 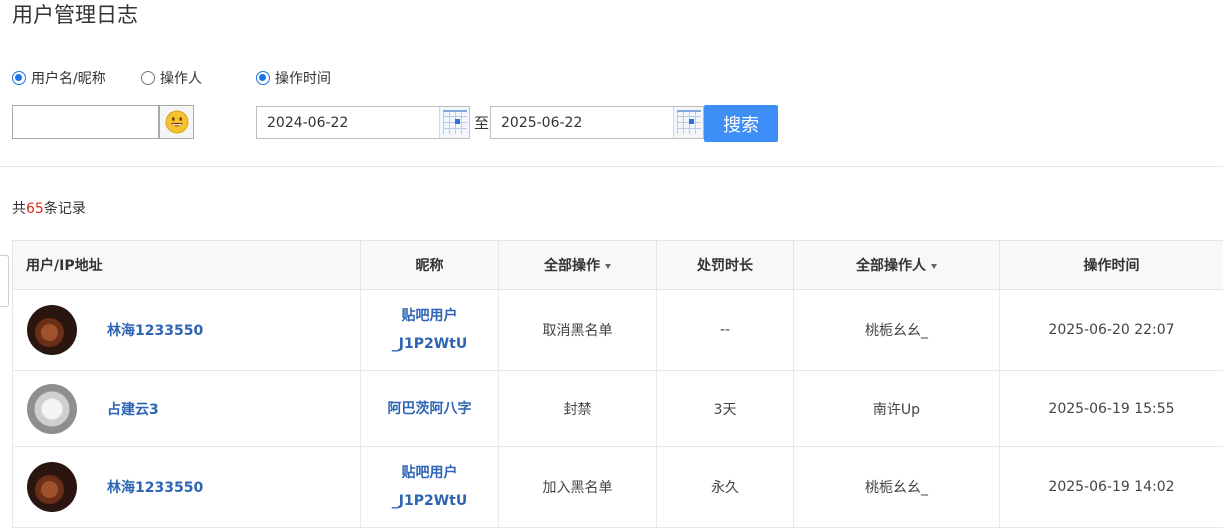 I want to click on radio-operator: 操作人, so click(x=171, y=78).